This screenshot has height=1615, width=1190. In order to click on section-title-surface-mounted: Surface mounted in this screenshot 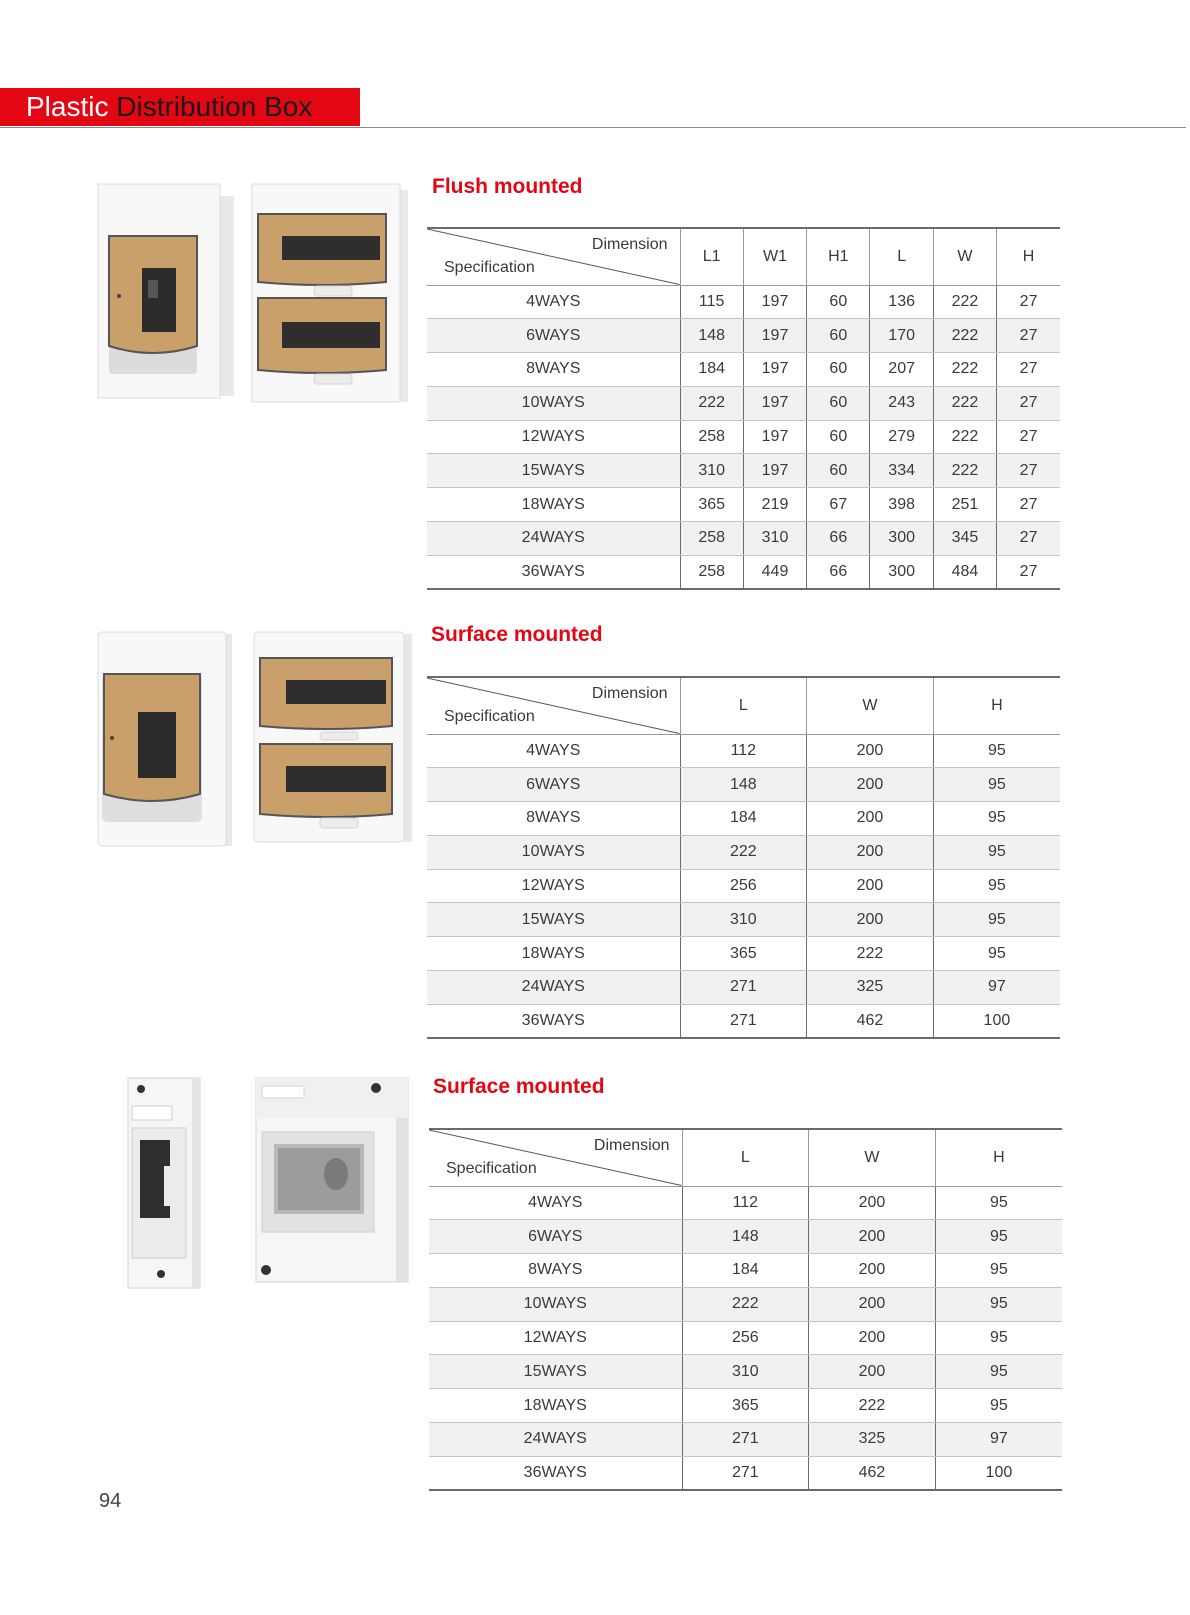, I will do `click(517, 634)`.